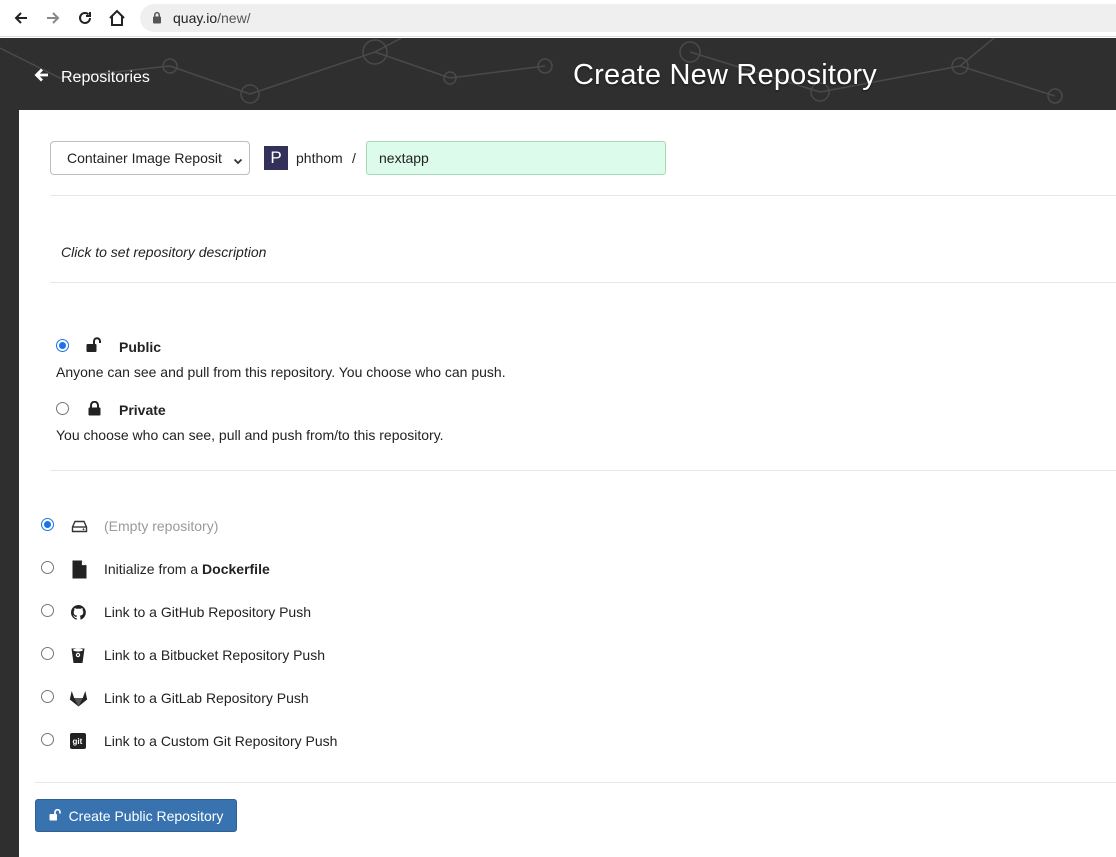 This screenshot has height=857, width=1116. I want to click on arrow-left-icon, so click(41, 77).